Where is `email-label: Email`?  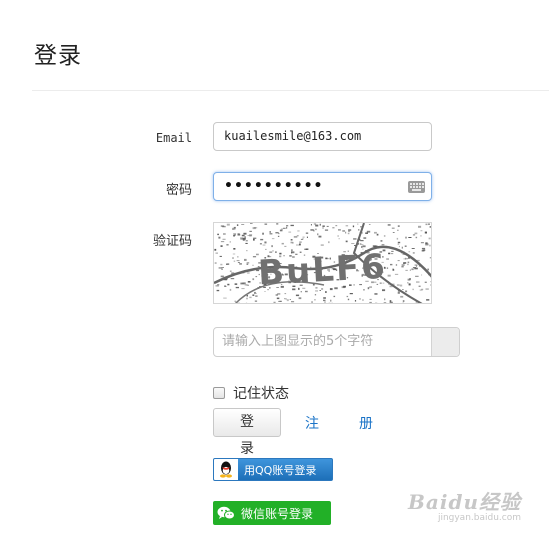
email-label: Email is located at coordinates (173, 138).